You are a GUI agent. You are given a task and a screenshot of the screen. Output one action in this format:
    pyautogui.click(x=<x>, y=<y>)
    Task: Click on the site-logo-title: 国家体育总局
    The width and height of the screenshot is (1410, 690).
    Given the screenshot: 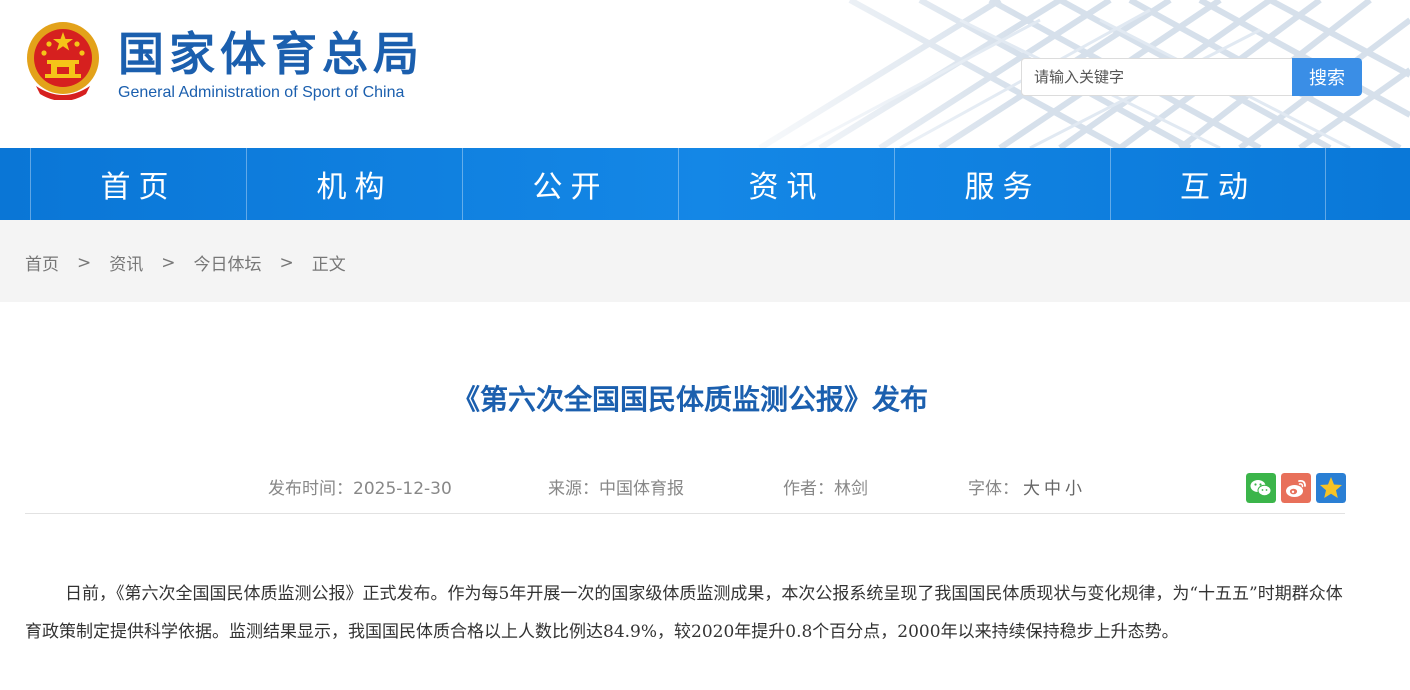 What is the action you would take?
    pyautogui.click(x=271, y=54)
    